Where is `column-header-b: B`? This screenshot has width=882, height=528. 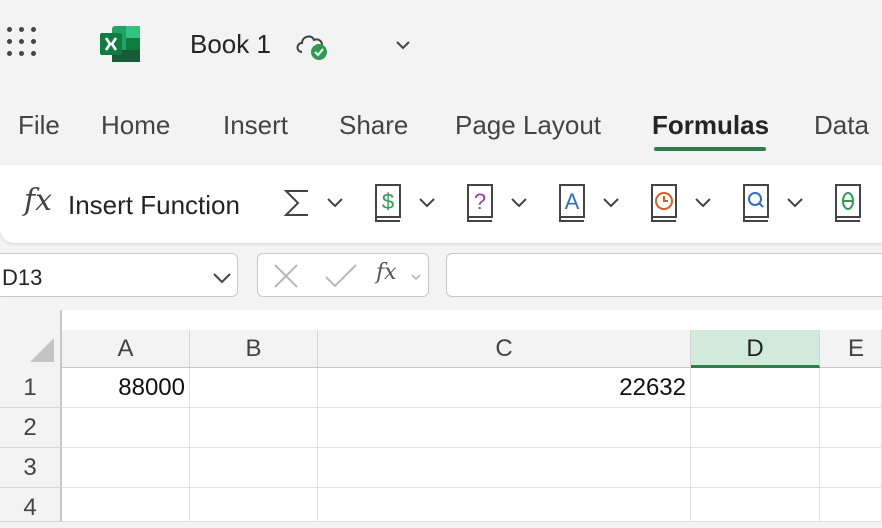
column-header-b: B is located at coordinates (254, 349).